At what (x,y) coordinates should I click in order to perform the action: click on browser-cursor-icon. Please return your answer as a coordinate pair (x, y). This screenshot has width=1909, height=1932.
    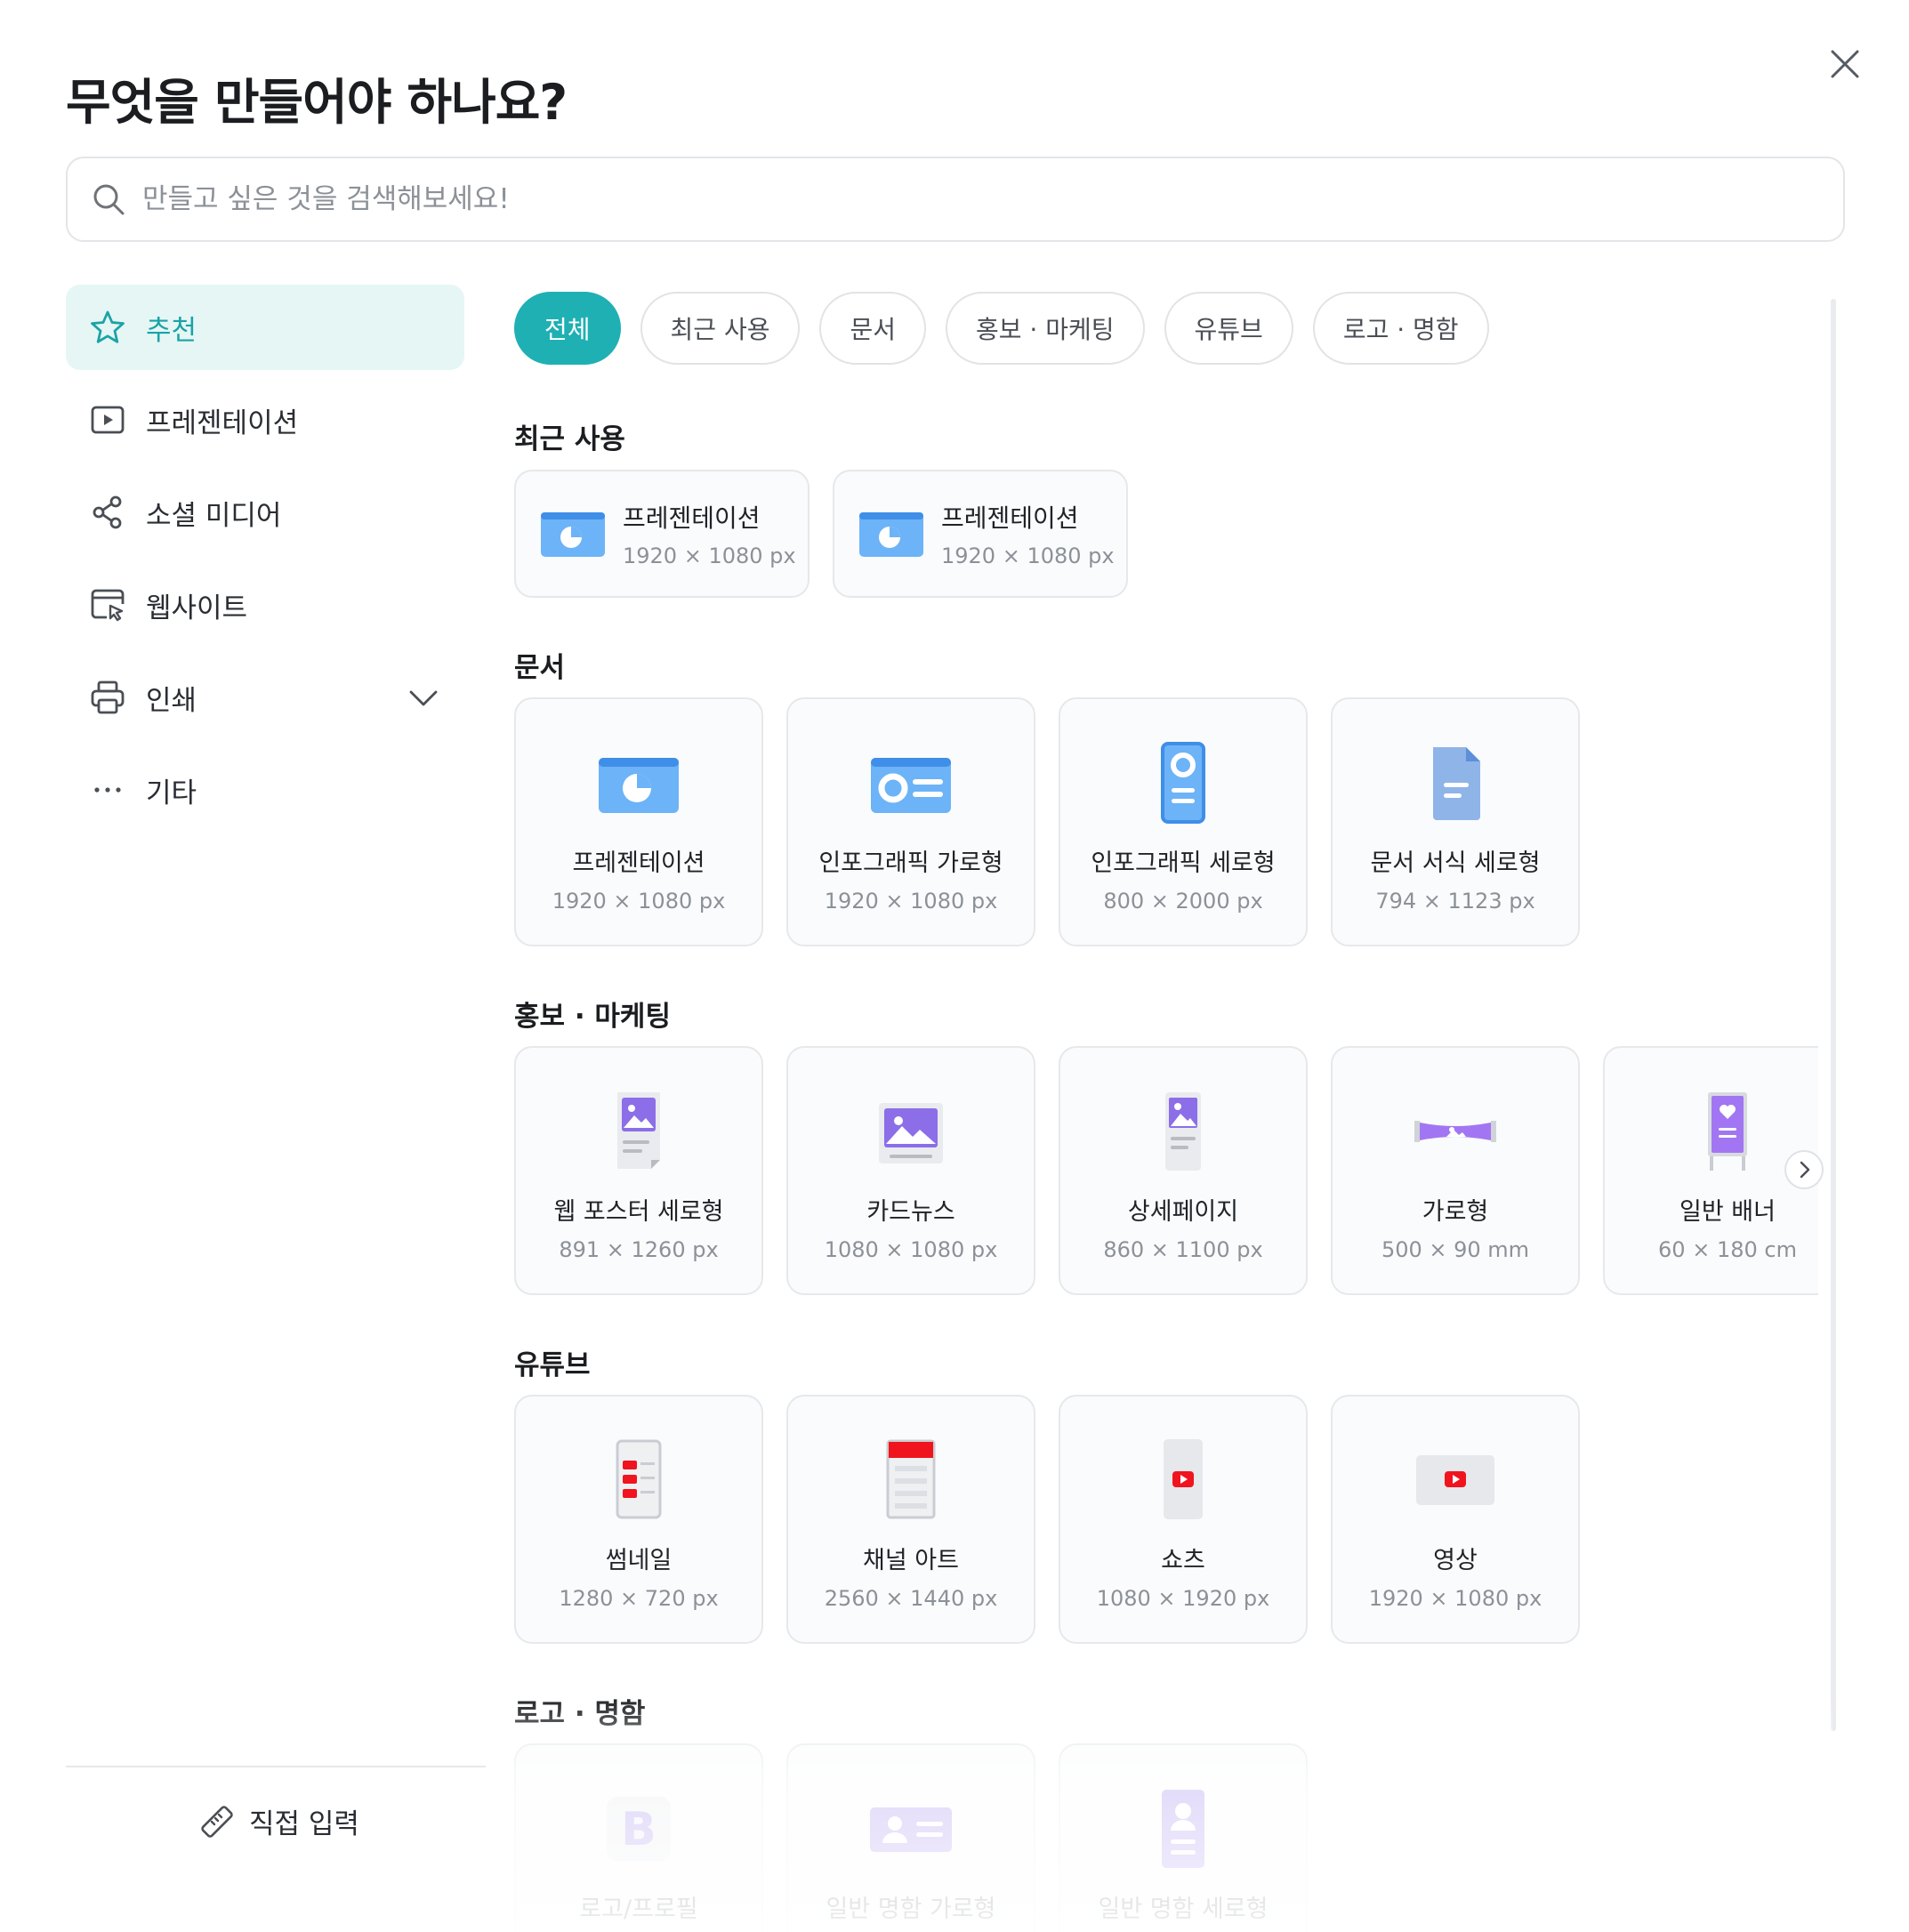
    Looking at the image, I should click on (108, 605).